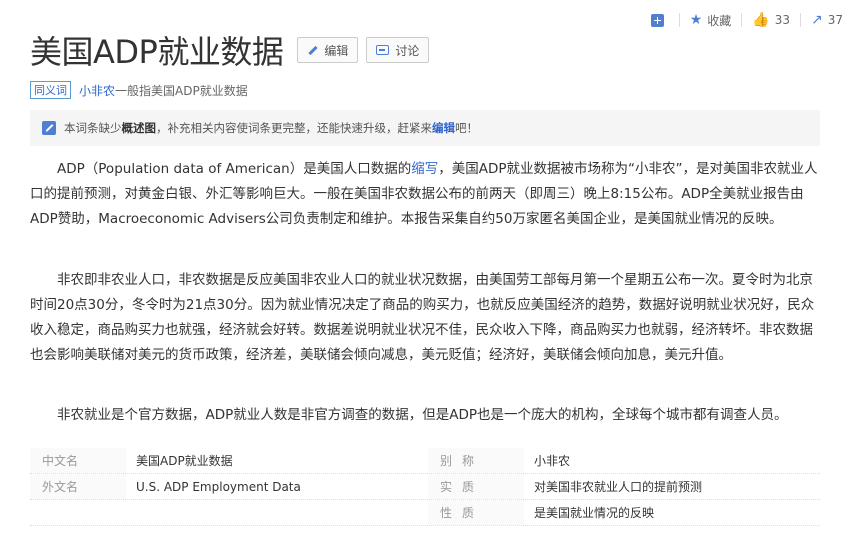 Image resolution: width=843 pixels, height=535 pixels. What do you see at coordinates (476, 460) in the screenshot?
I see `info-key: 别称` at bounding box center [476, 460].